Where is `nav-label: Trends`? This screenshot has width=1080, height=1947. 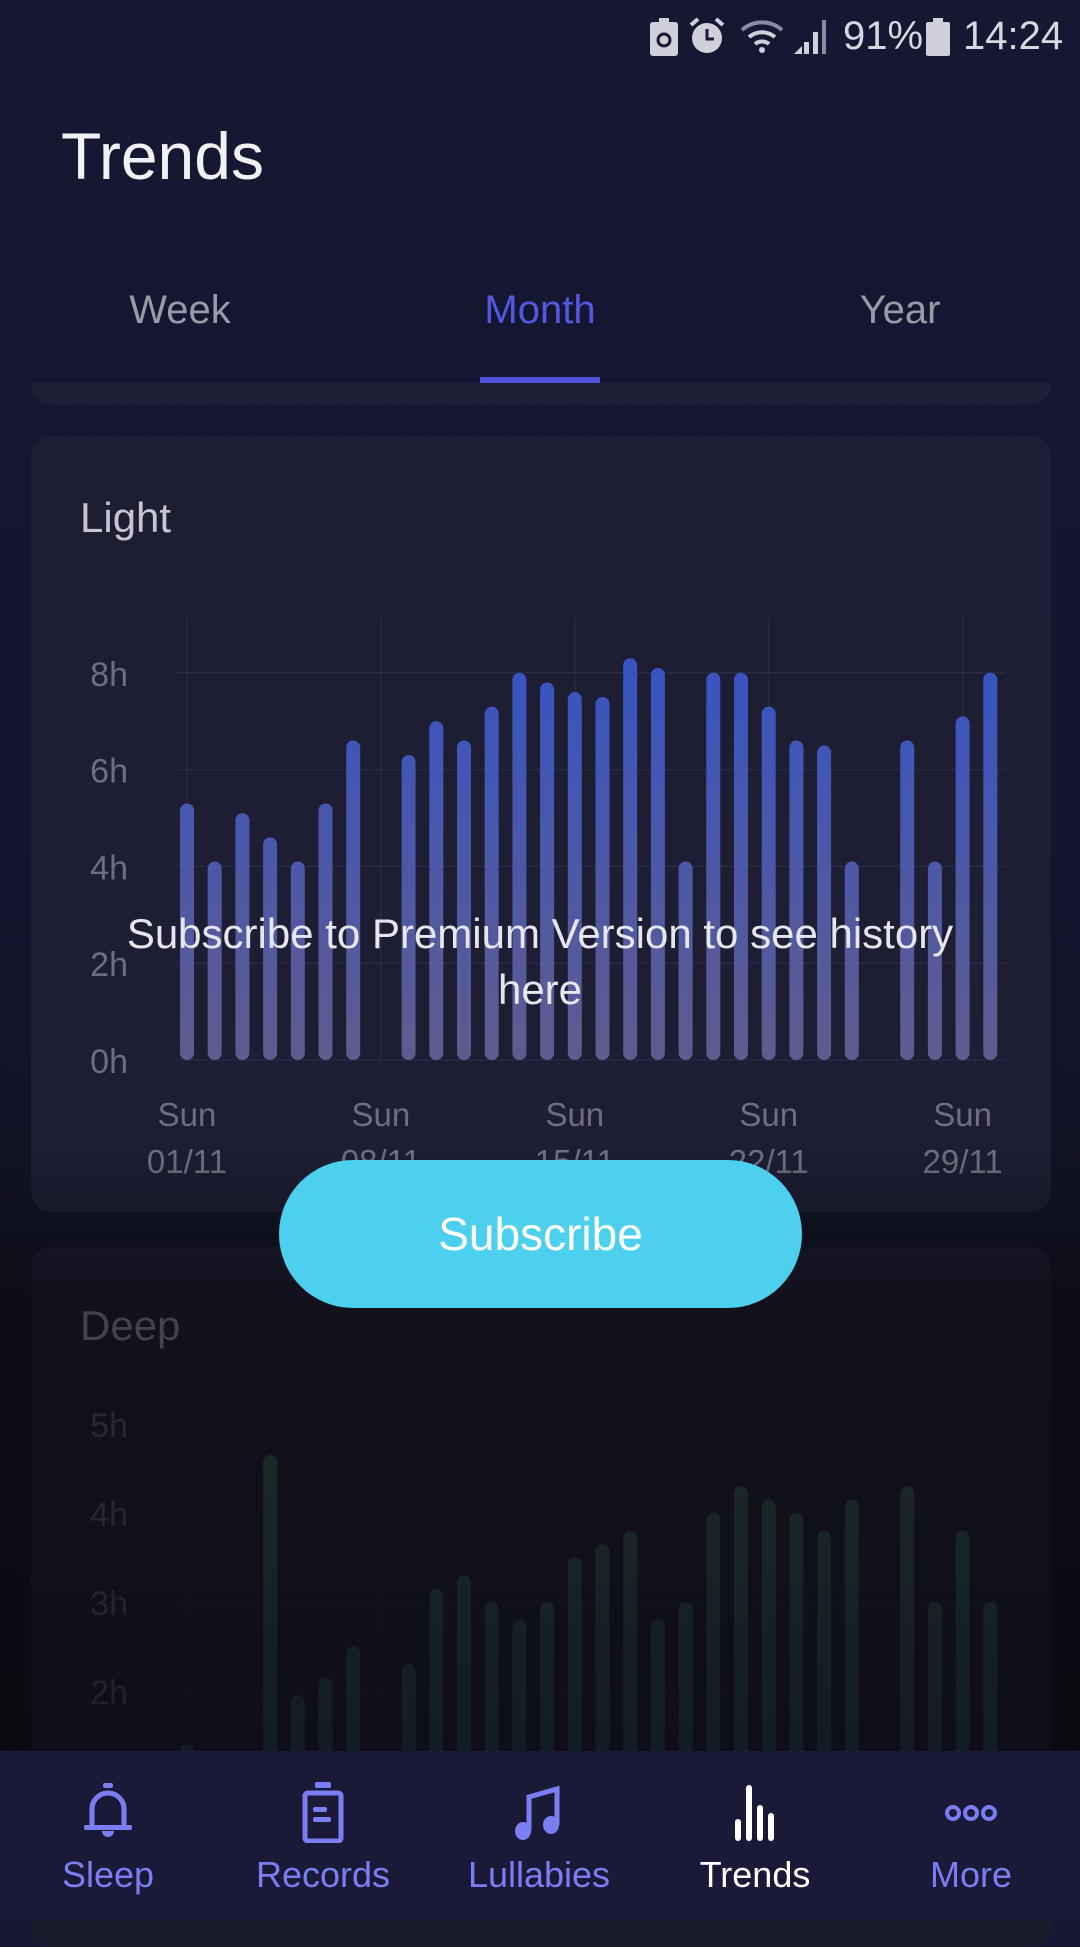 nav-label: Trends is located at coordinates (755, 1874).